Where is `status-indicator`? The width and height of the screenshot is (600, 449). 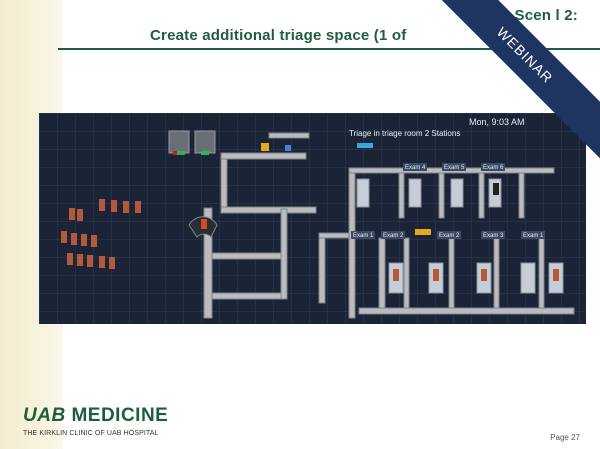
status-indicator is located at coordinates (365, 145).